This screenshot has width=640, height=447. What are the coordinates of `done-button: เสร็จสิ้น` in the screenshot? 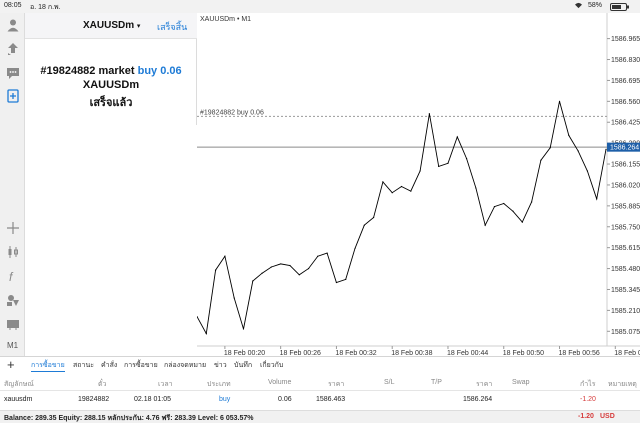 It's located at (172, 27).